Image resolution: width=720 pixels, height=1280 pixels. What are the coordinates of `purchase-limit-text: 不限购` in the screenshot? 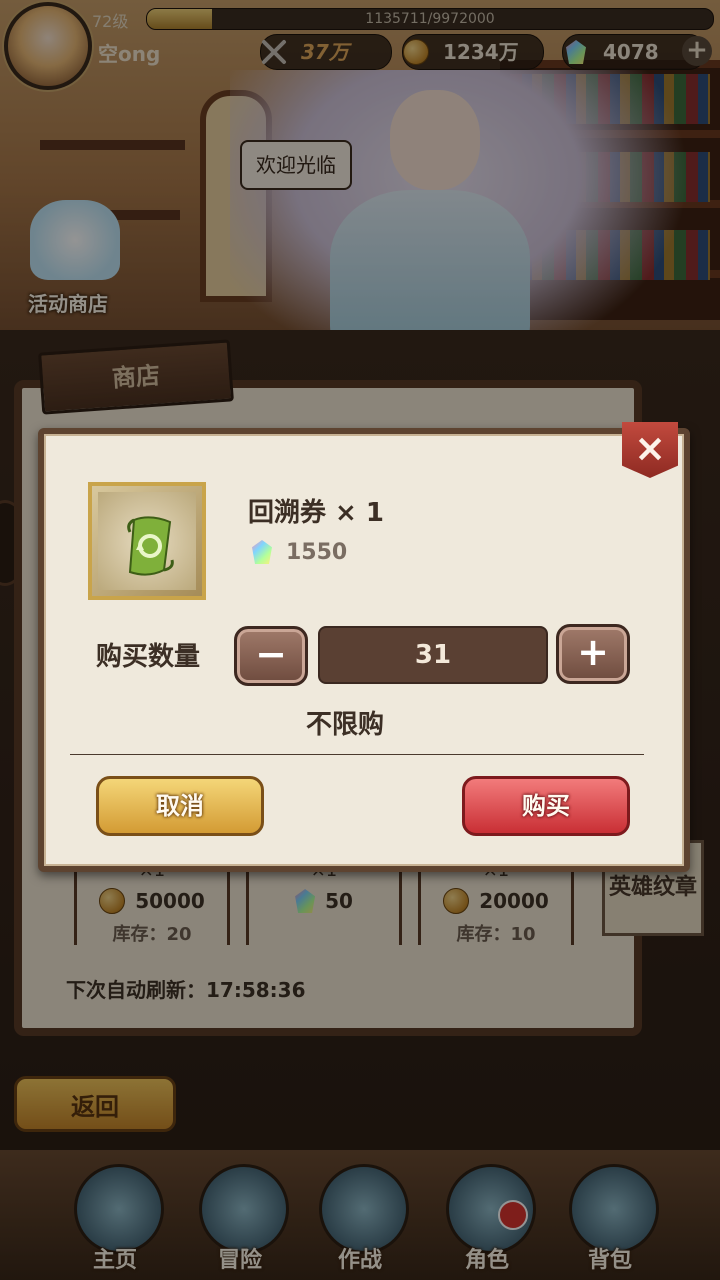 It's located at (344, 725).